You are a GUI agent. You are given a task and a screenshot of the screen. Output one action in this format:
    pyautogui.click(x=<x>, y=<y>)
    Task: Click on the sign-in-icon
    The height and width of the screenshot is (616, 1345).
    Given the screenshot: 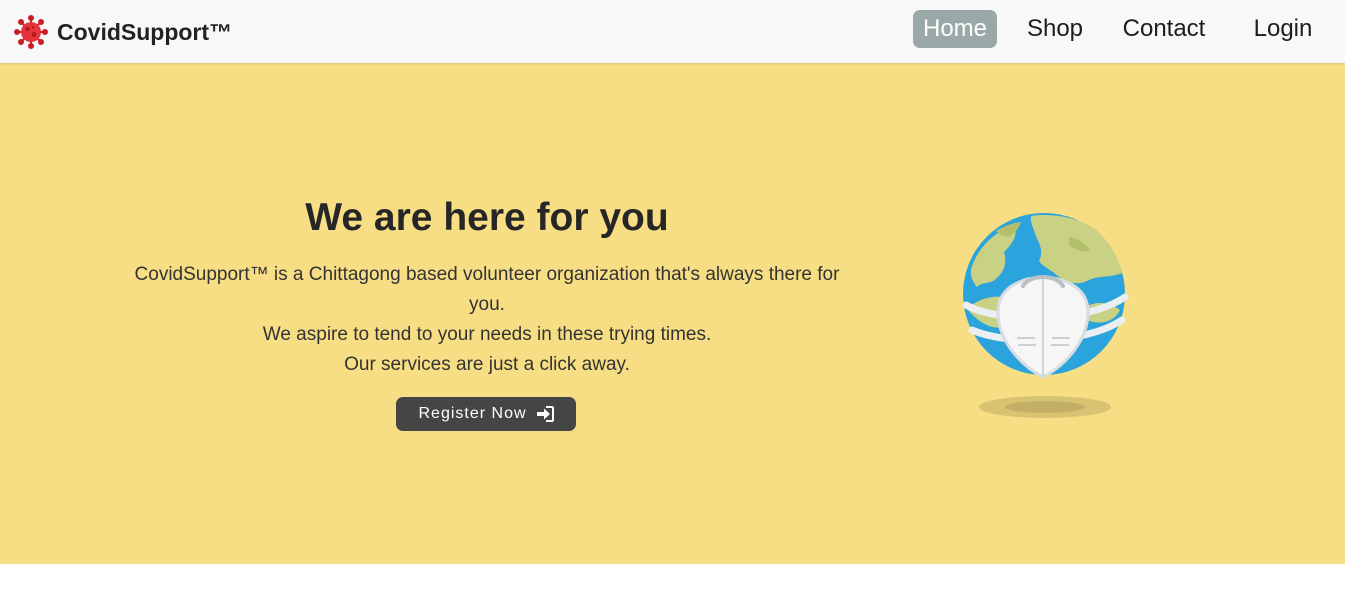 What is the action you would take?
    pyautogui.click(x=545, y=414)
    